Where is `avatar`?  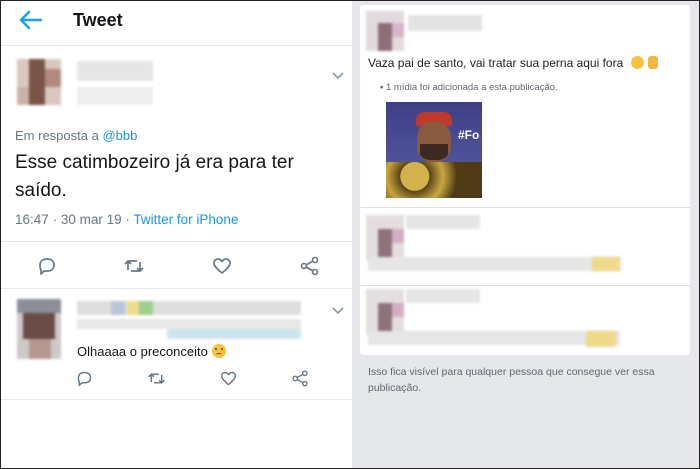 avatar is located at coordinates (39, 82).